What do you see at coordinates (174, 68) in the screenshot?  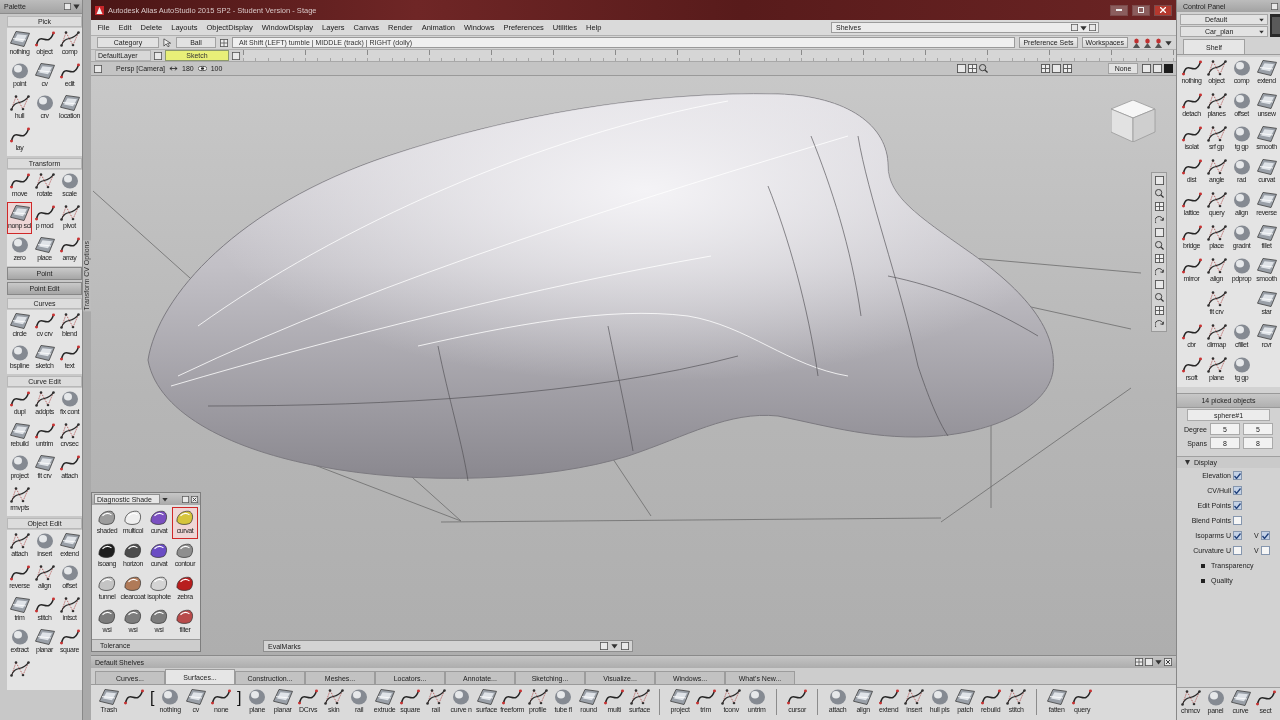 I see `double-arrow-icon` at bounding box center [174, 68].